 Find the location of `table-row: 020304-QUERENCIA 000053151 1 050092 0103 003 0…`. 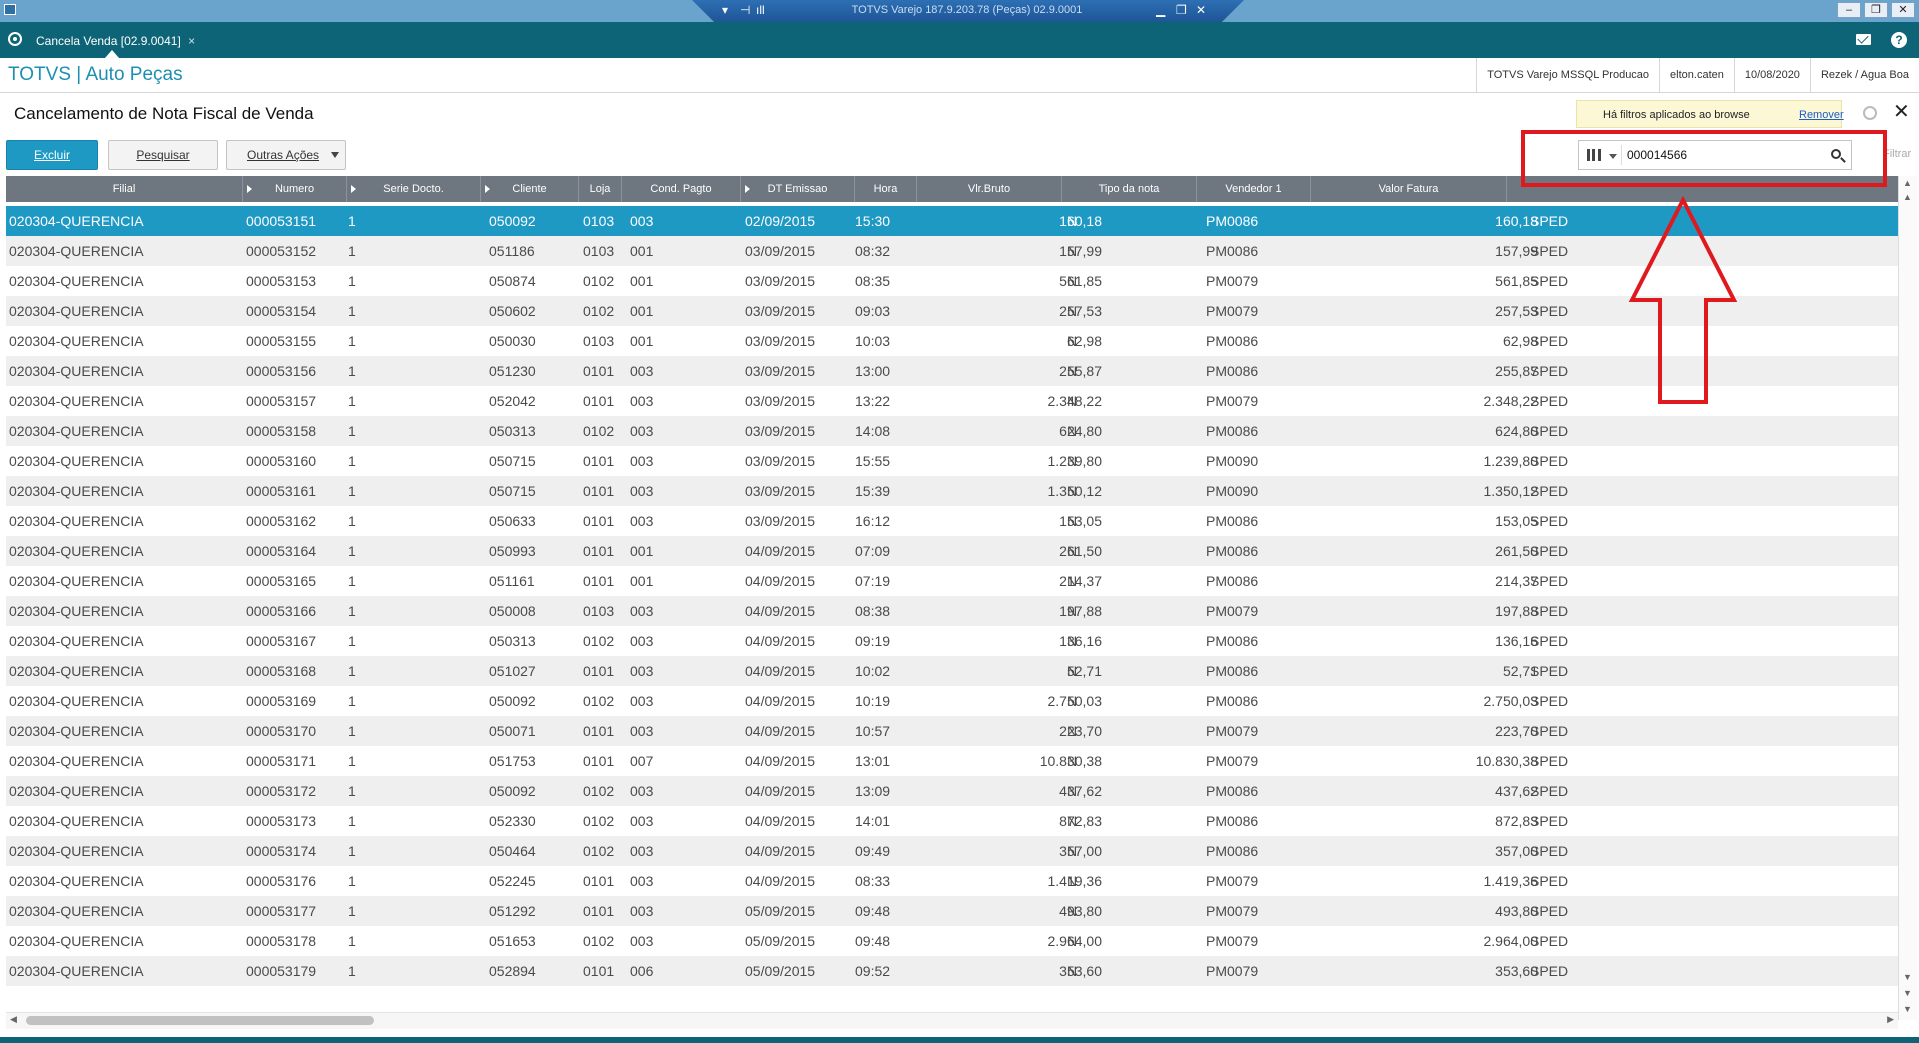

table-row: 020304-QUERENCIA 000053151 1 050092 0103 003 0… is located at coordinates (952, 221).